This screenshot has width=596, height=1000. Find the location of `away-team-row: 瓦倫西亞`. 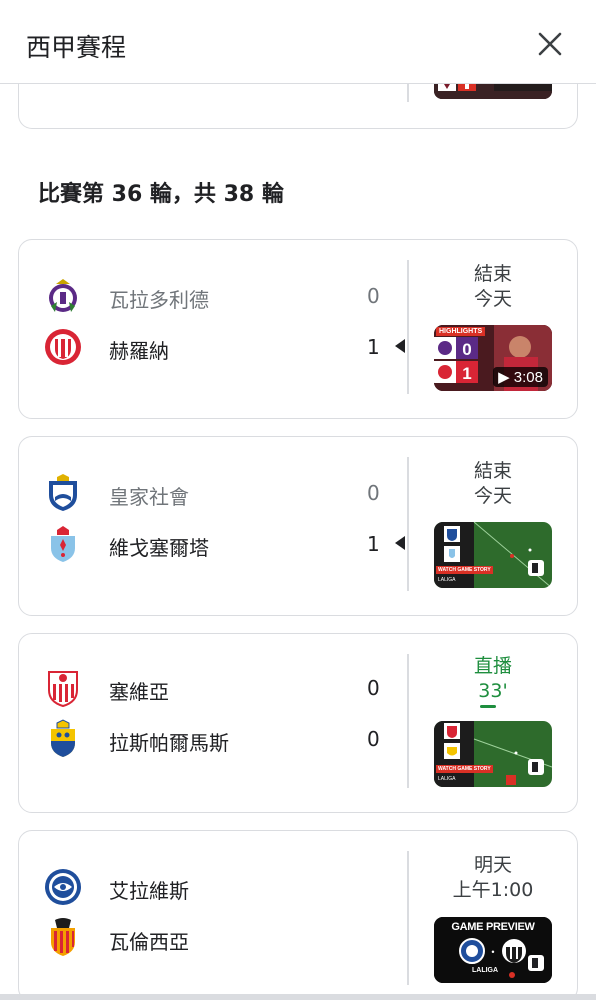

away-team-row: 瓦倫西亞 is located at coordinates (218, 938).